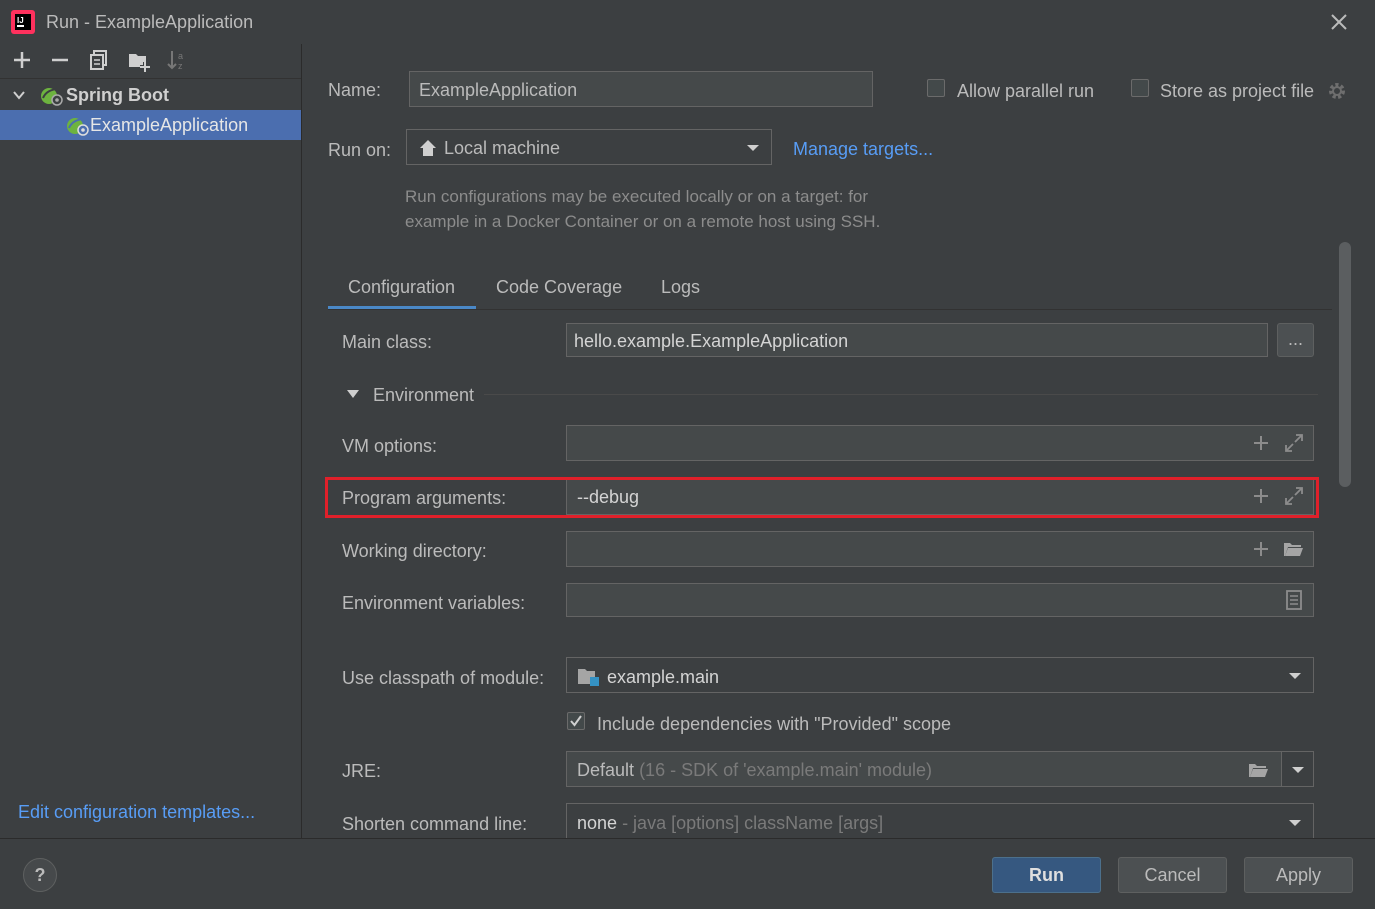 This screenshot has height=909, width=1375. I want to click on vm-options-label: VM options:, so click(390, 446).